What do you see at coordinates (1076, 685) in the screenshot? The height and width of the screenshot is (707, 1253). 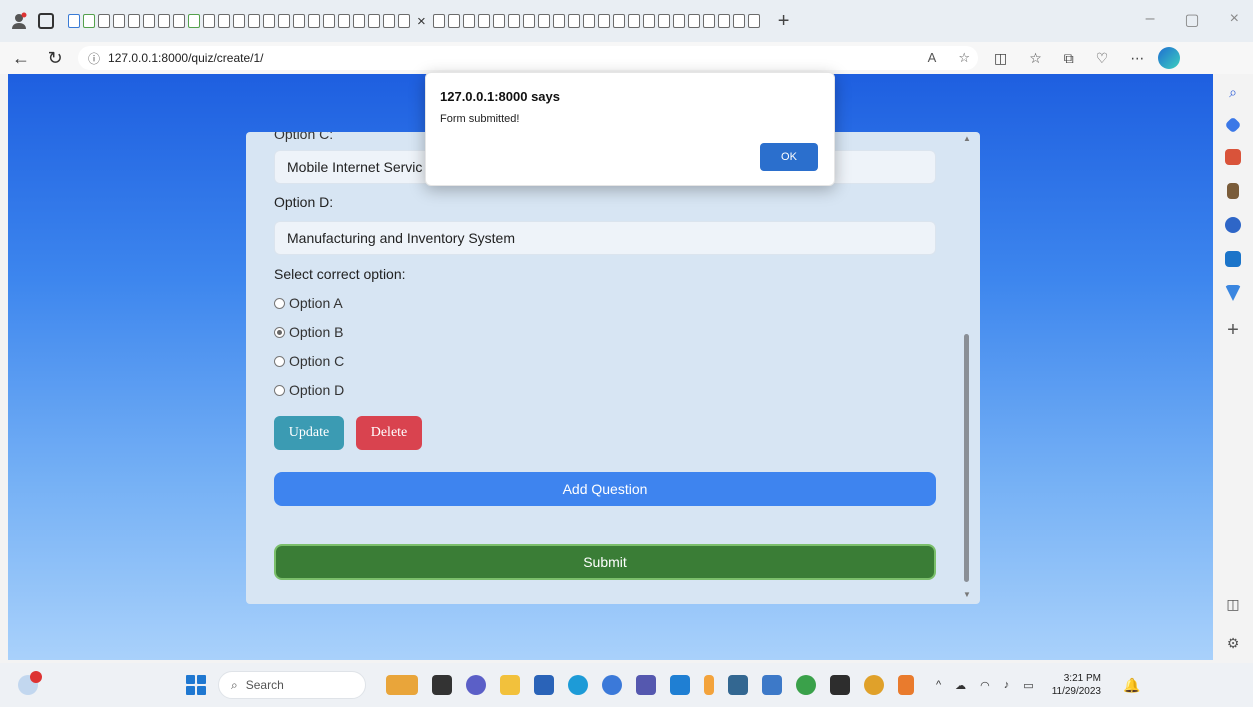 I see `clock: 3:21 PM 11/29/2023` at bounding box center [1076, 685].